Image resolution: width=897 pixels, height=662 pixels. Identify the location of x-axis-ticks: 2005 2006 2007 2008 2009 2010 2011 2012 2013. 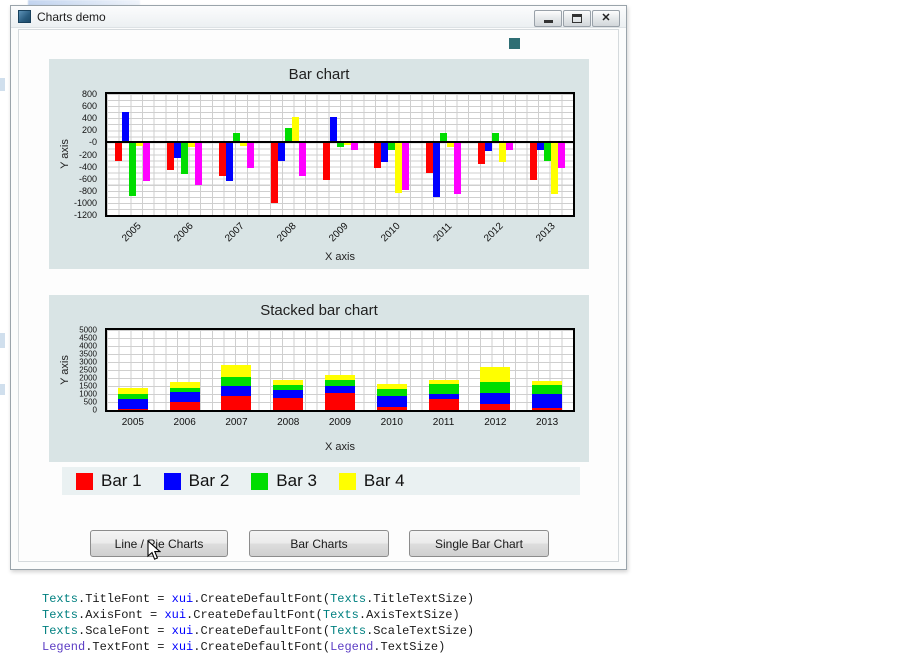
(340, 236).